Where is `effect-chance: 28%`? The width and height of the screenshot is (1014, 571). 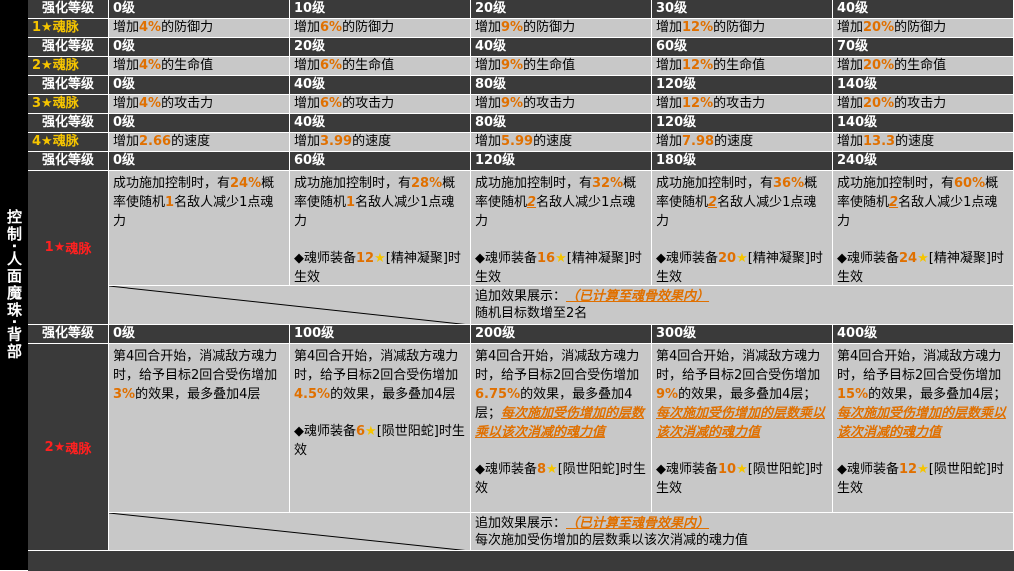
effect-chance: 28% is located at coordinates (427, 183).